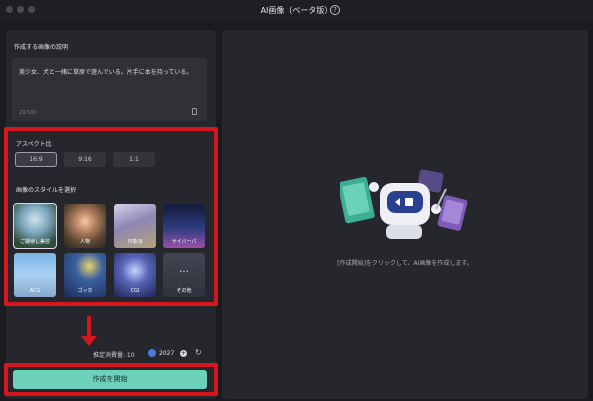 This screenshot has height=401, width=593. Describe the element at coordinates (89, 327) in the screenshot. I see `annotation-arrow-shaft` at that location.